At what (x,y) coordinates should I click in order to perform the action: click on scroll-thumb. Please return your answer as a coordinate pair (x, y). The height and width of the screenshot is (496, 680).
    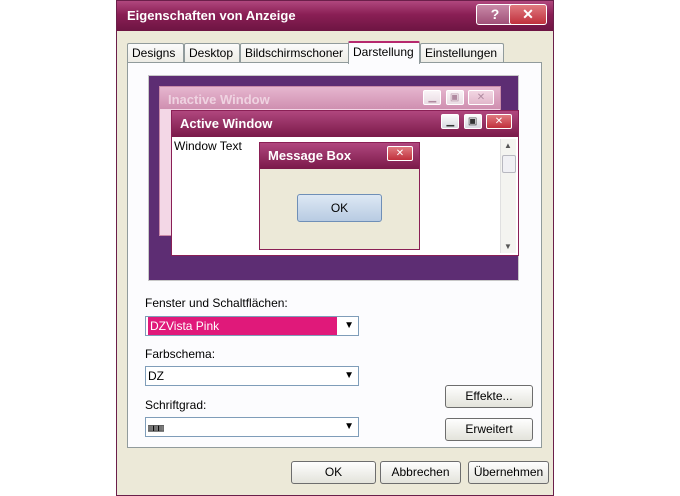
    Looking at the image, I should click on (509, 164).